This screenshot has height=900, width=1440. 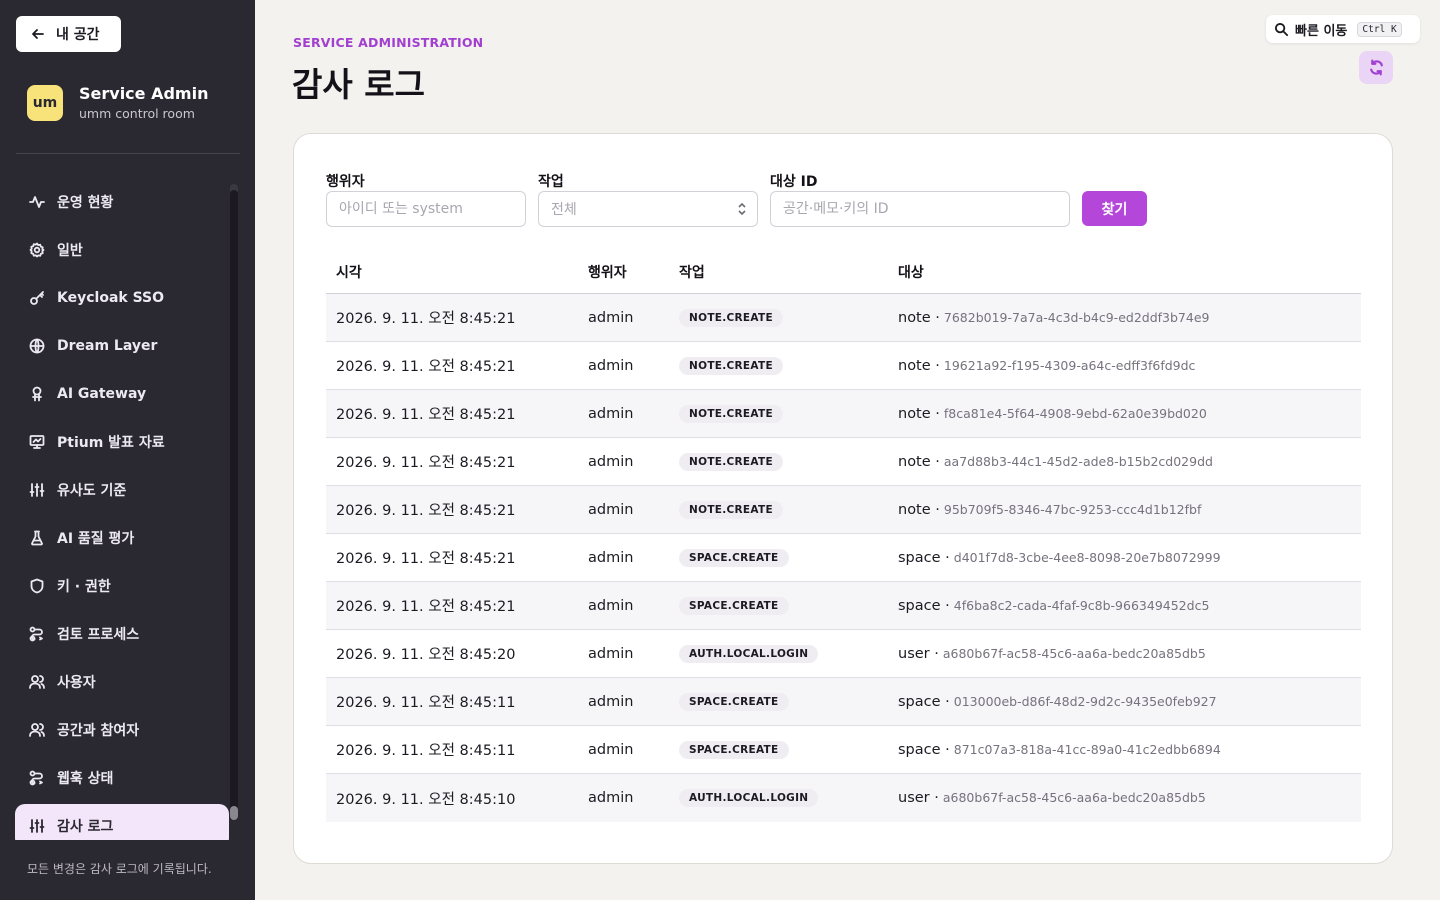 I want to click on target-id: 19621a92-f195-4309-a64c-edff3f6fd9dc, so click(x=1069, y=365).